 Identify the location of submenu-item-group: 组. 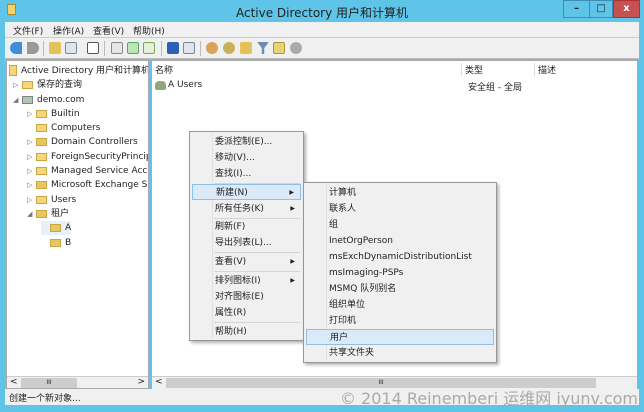
(400, 225).